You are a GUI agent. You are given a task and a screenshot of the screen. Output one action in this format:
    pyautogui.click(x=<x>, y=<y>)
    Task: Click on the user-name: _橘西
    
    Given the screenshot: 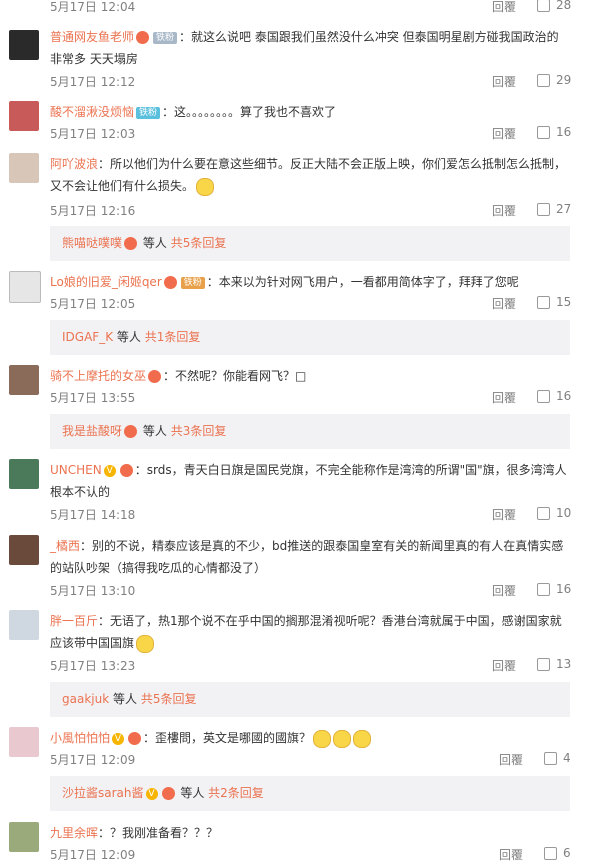 What is the action you would take?
    pyautogui.click(x=65, y=546)
    